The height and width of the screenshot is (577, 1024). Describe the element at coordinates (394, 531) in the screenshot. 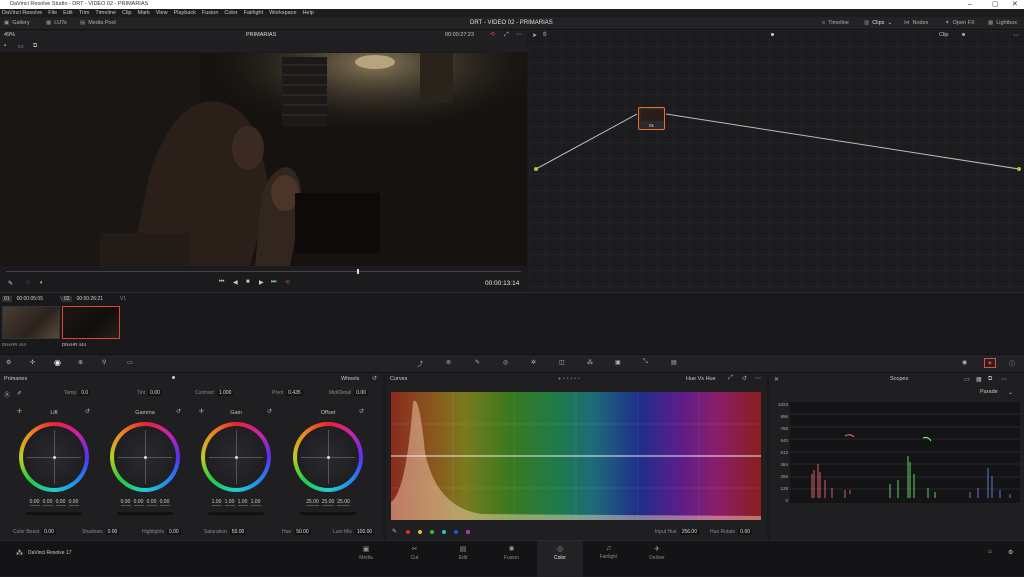

I see `curve-eyedropper-icon: ✎` at that location.